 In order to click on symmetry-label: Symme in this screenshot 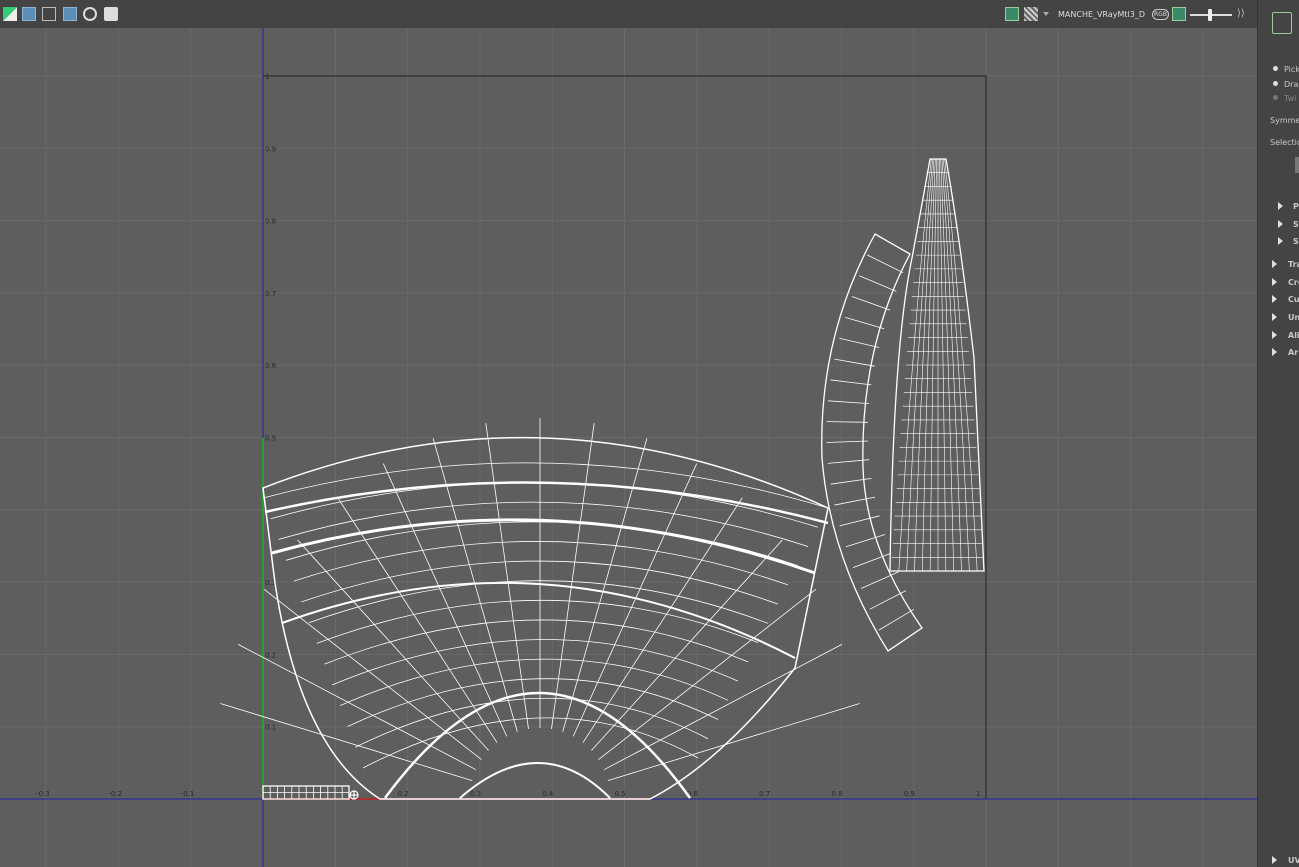, I will do `click(1284, 120)`.